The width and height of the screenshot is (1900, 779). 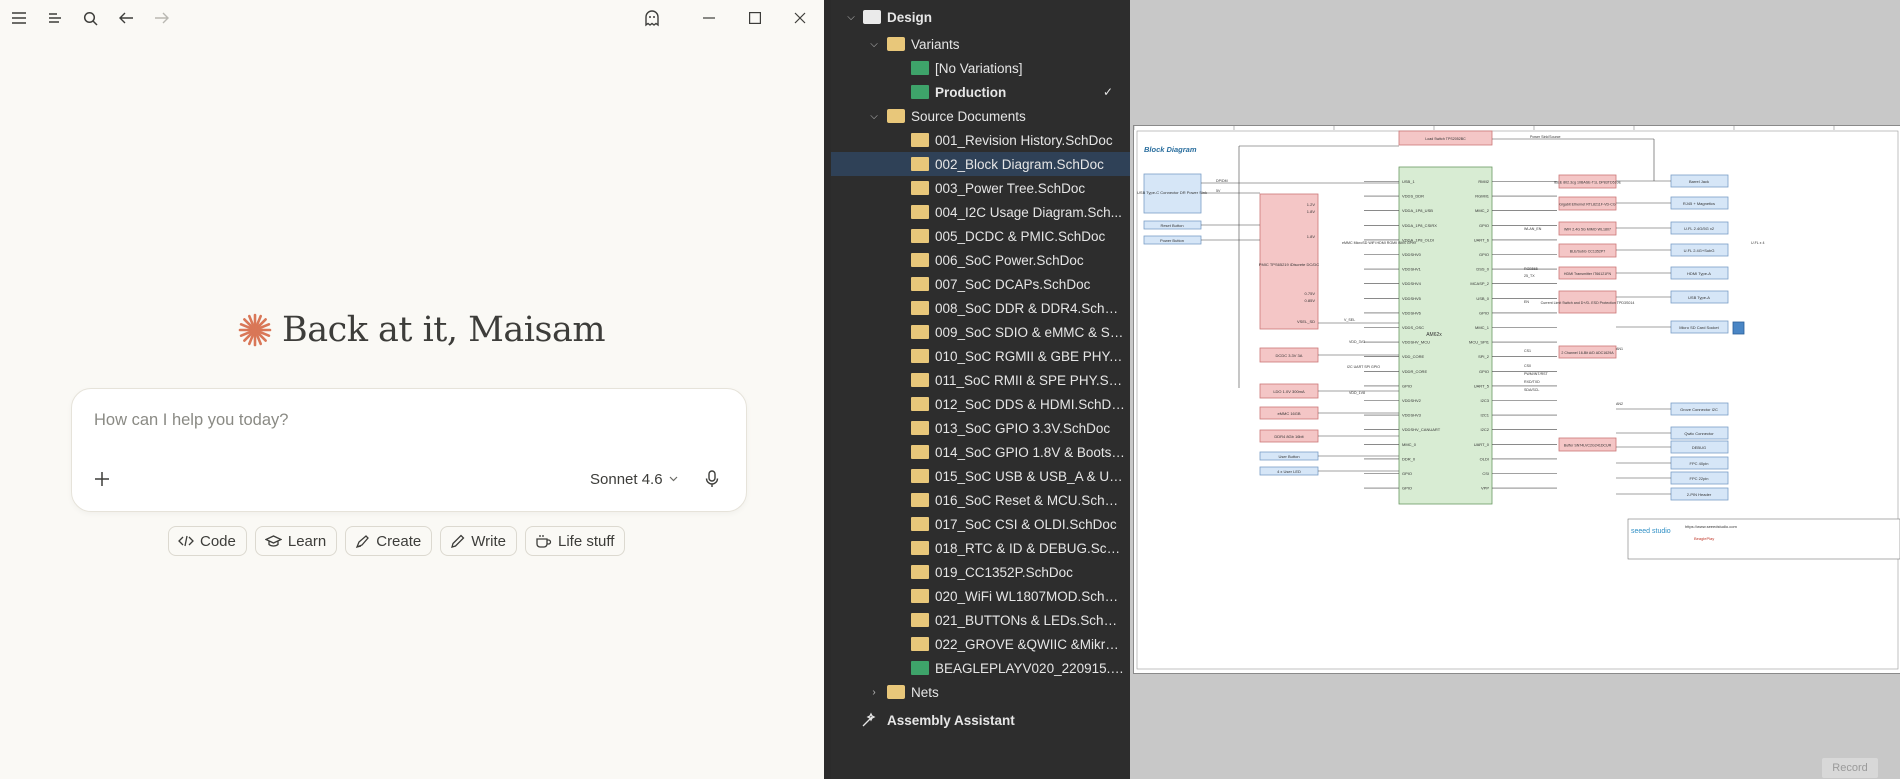 I want to click on search-icon, so click(x=90, y=18).